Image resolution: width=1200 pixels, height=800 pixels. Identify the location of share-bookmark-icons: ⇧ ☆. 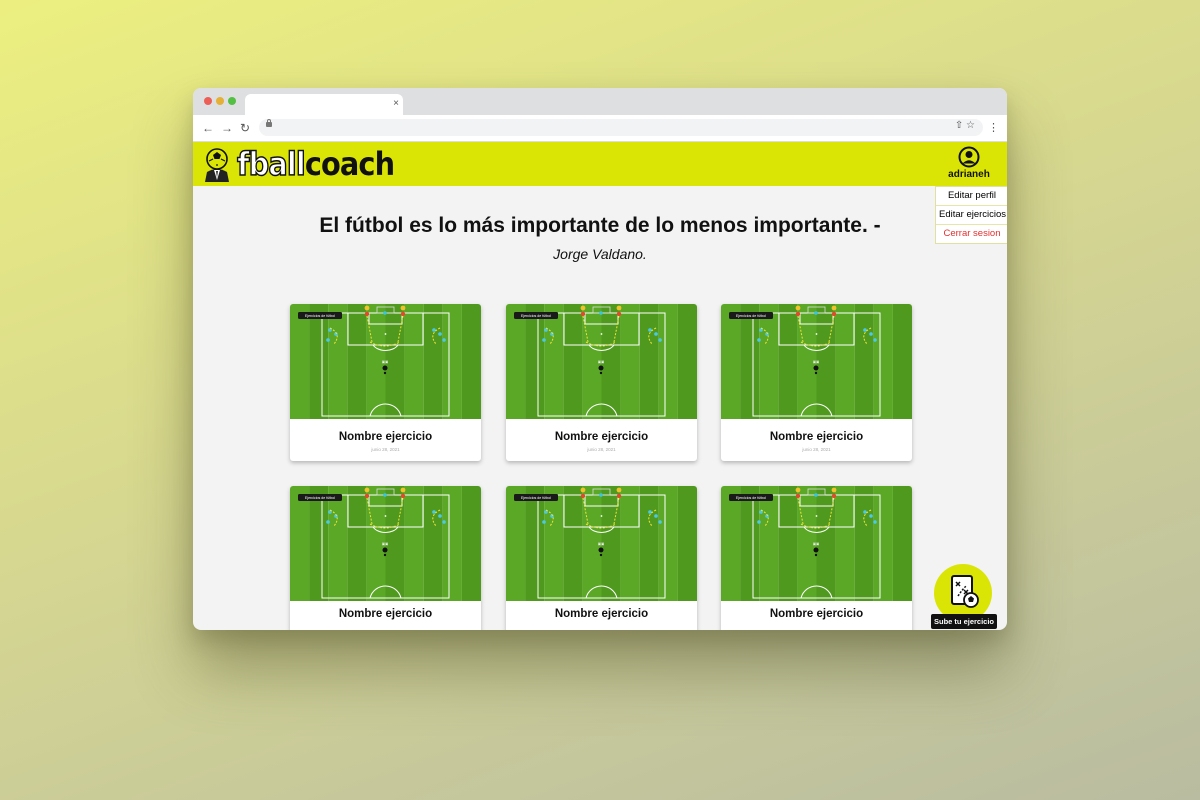
(965, 125).